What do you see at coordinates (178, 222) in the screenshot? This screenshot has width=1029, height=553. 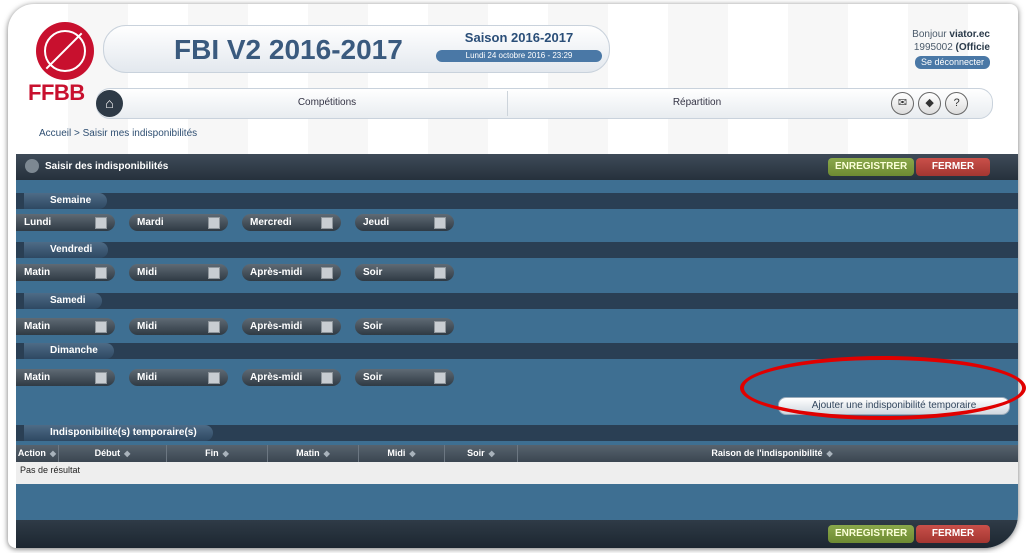 I see `option-mardi: Mardi` at bounding box center [178, 222].